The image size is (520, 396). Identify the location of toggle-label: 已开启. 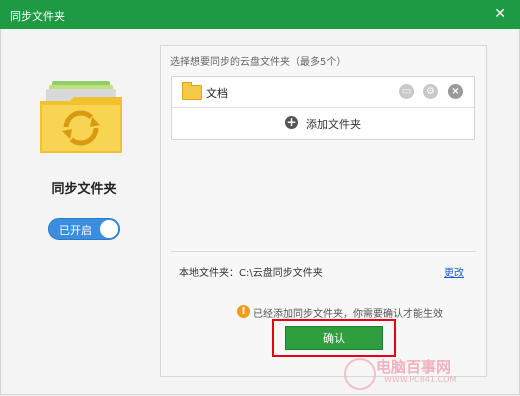
(75, 230).